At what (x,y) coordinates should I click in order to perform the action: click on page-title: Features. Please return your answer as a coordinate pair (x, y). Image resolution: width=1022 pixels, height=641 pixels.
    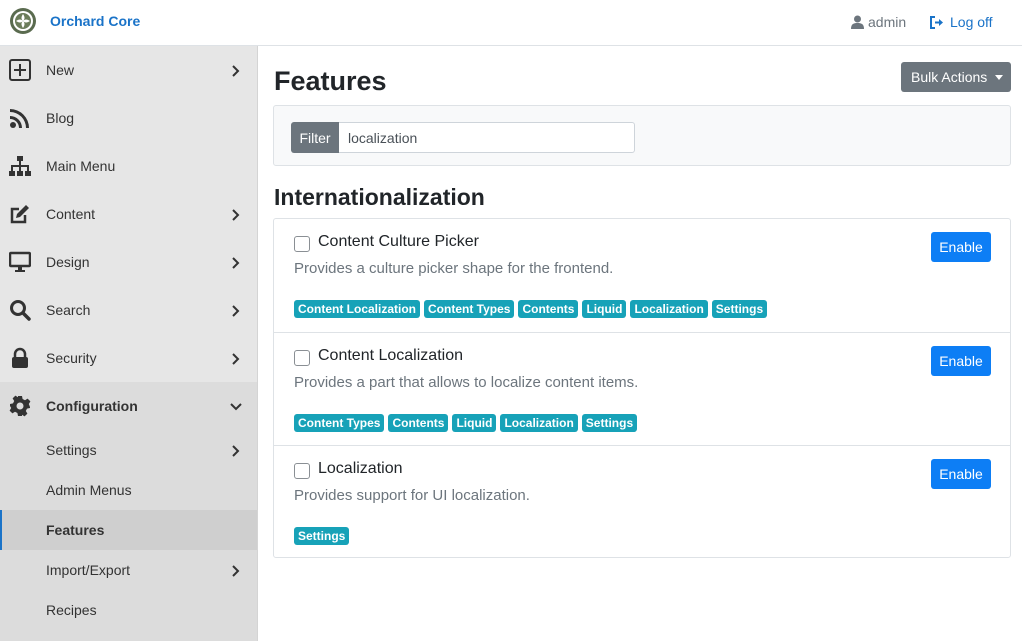
    Looking at the image, I should click on (330, 81).